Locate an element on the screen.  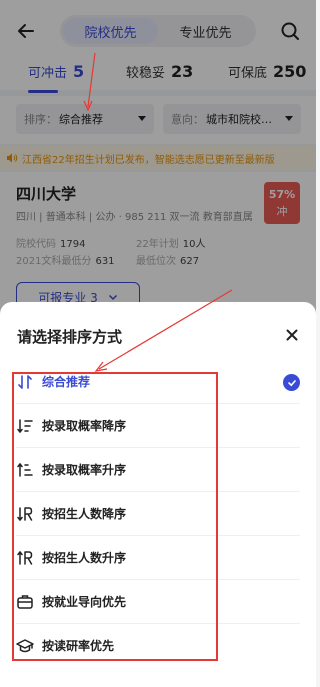
sort-option-prob-desc: 按录取概率降序 is located at coordinates (158, 426).